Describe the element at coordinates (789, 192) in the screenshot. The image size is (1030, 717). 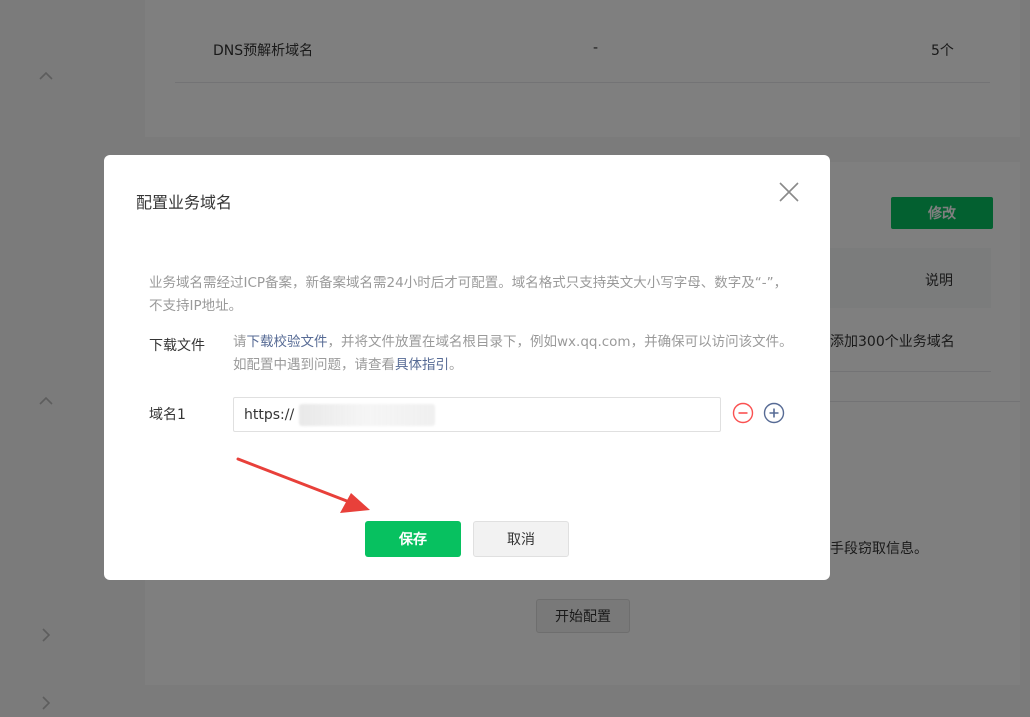
I see `close-icon` at that location.